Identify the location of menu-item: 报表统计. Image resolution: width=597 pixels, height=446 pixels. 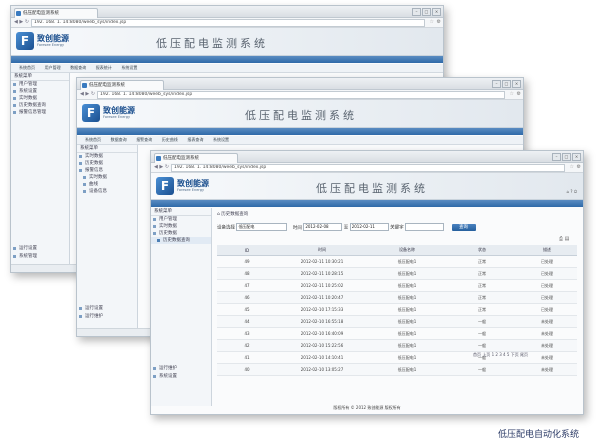
(104, 68).